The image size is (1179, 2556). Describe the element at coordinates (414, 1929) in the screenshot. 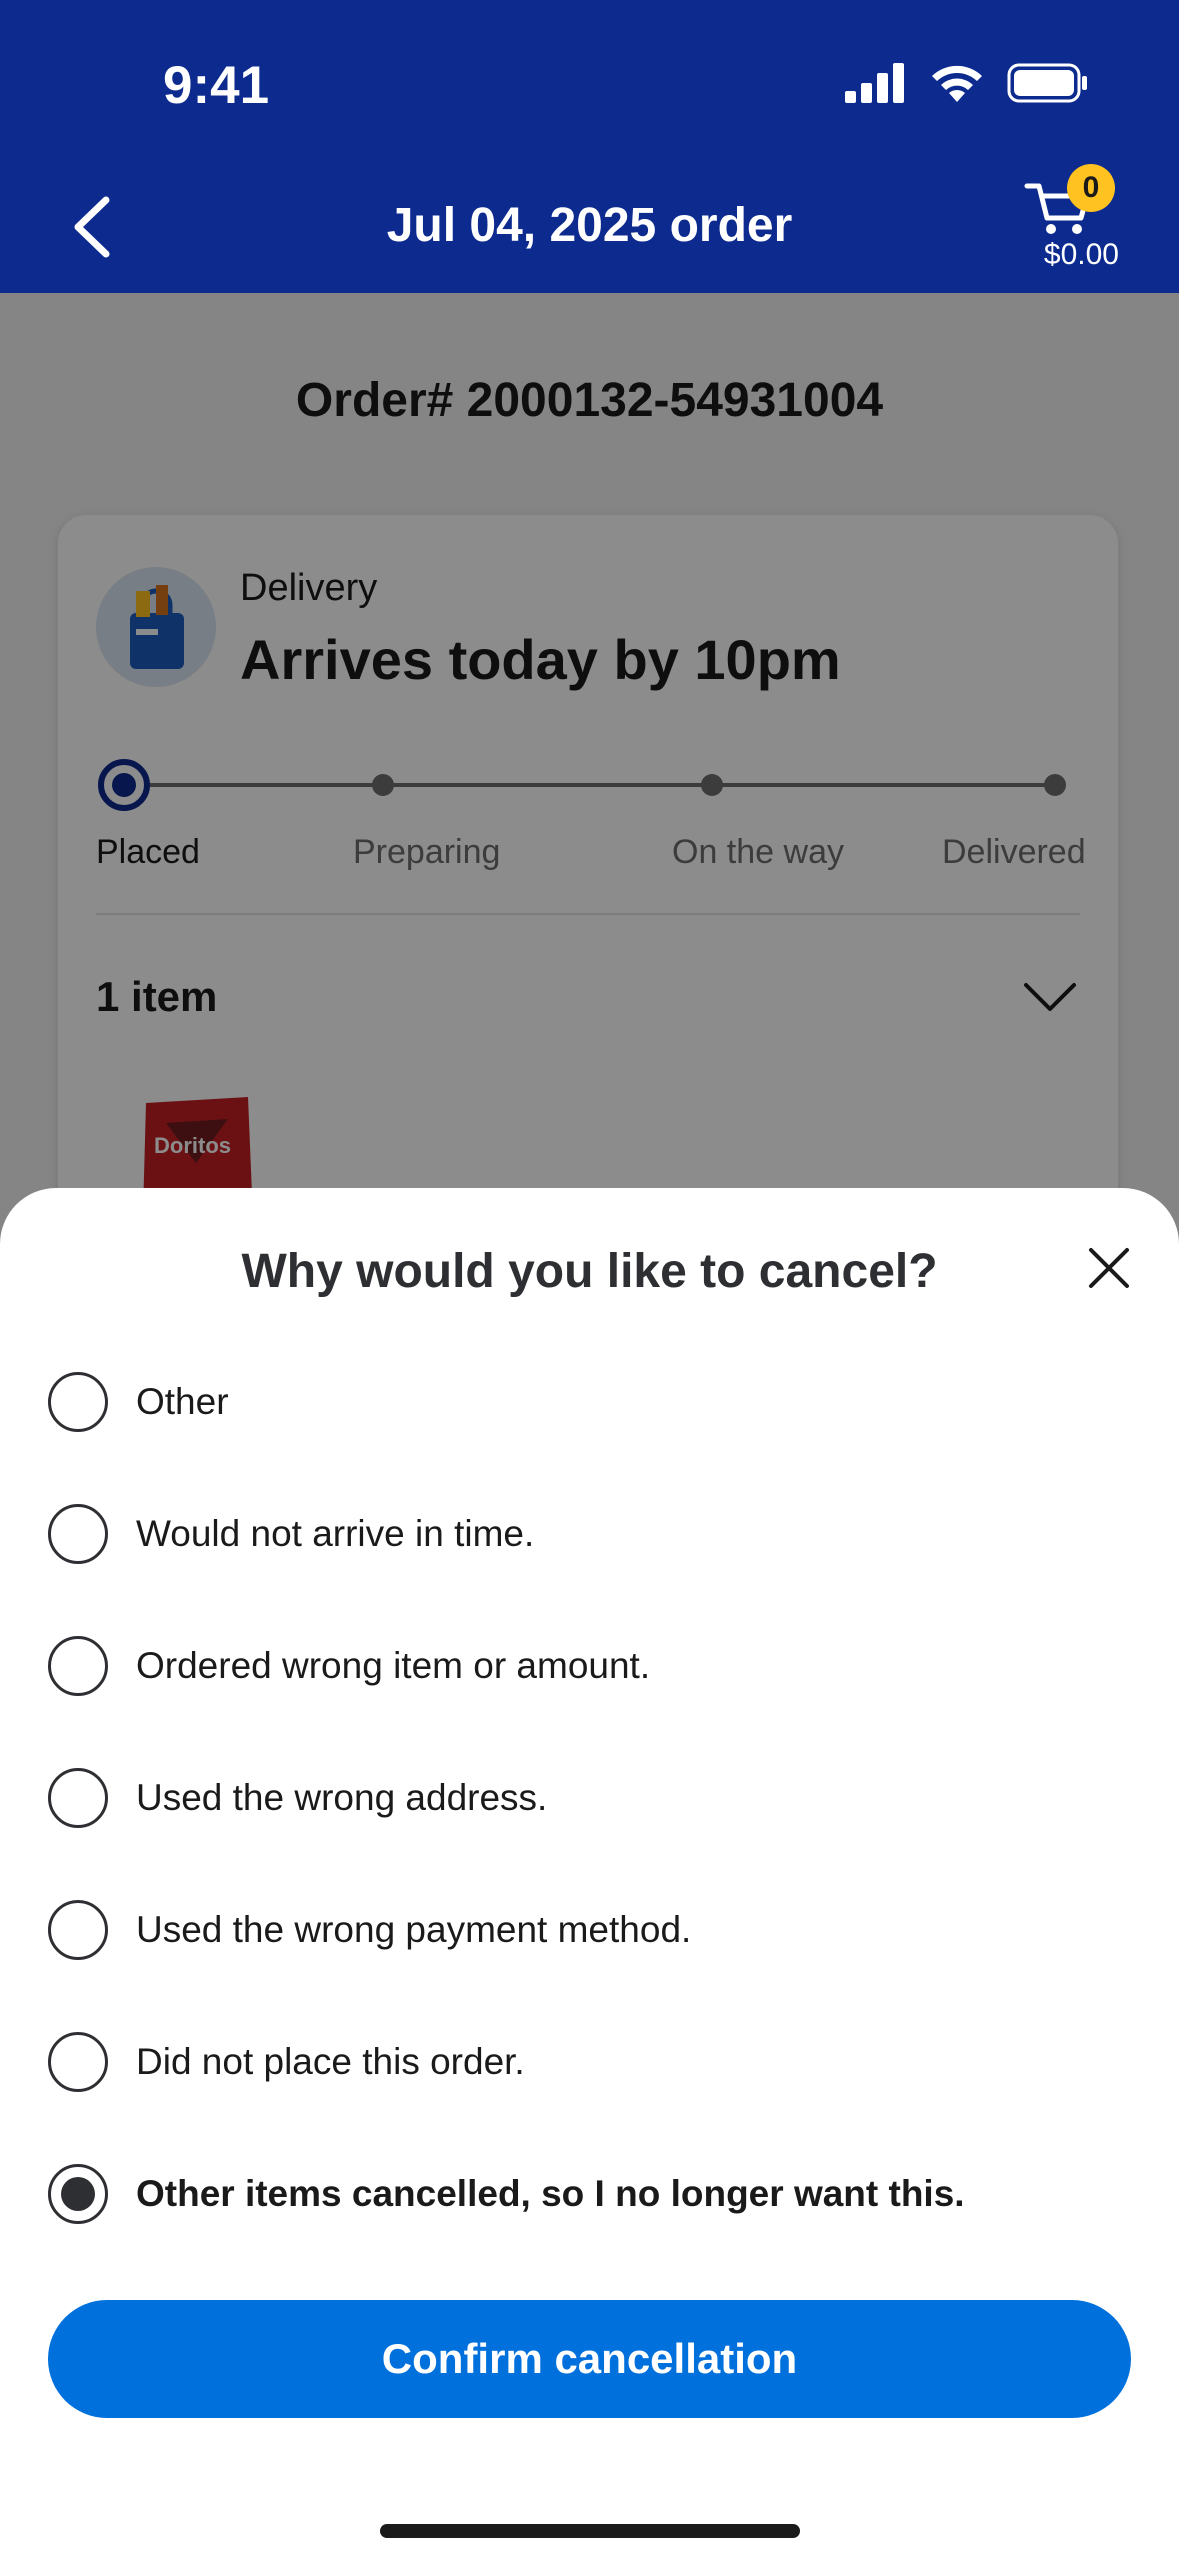

I see `reason-label: Used the wrong payment method.` at that location.